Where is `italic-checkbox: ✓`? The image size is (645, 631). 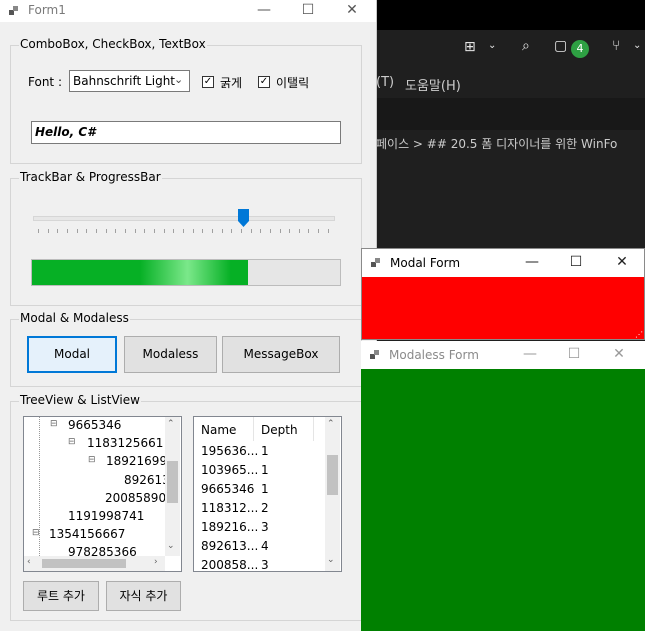 italic-checkbox: ✓ is located at coordinates (264, 82).